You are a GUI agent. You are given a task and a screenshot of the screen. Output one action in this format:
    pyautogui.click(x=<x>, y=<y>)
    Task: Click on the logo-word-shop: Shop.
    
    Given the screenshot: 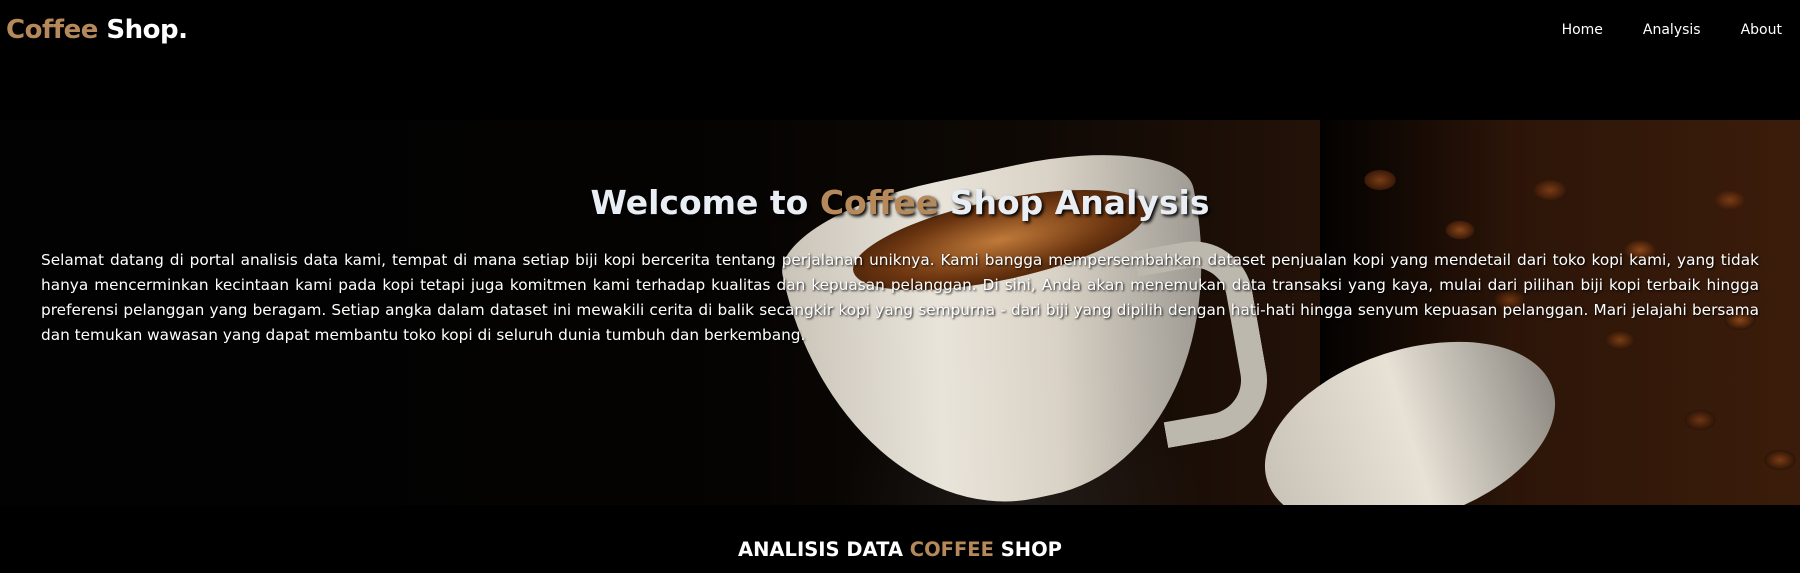 What is the action you would take?
    pyautogui.click(x=147, y=30)
    